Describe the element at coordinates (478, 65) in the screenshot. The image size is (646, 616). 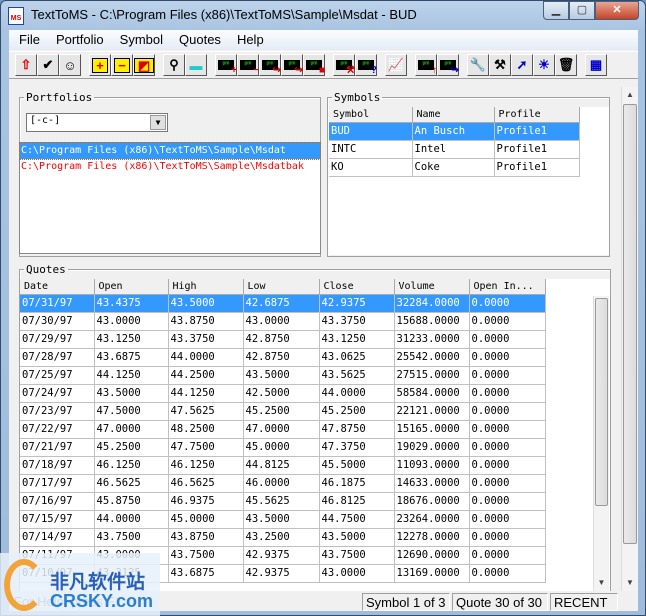
I see `wrench-button: 🔧` at that location.